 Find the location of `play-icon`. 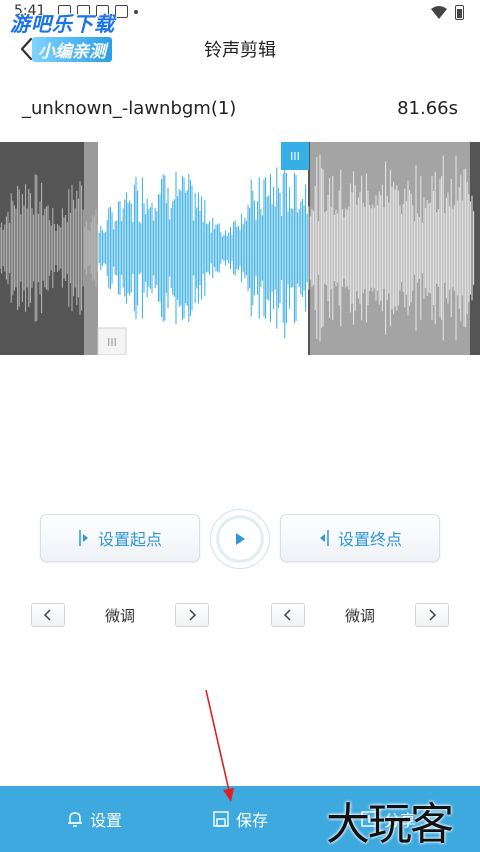

play-icon is located at coordinates (240, 539).